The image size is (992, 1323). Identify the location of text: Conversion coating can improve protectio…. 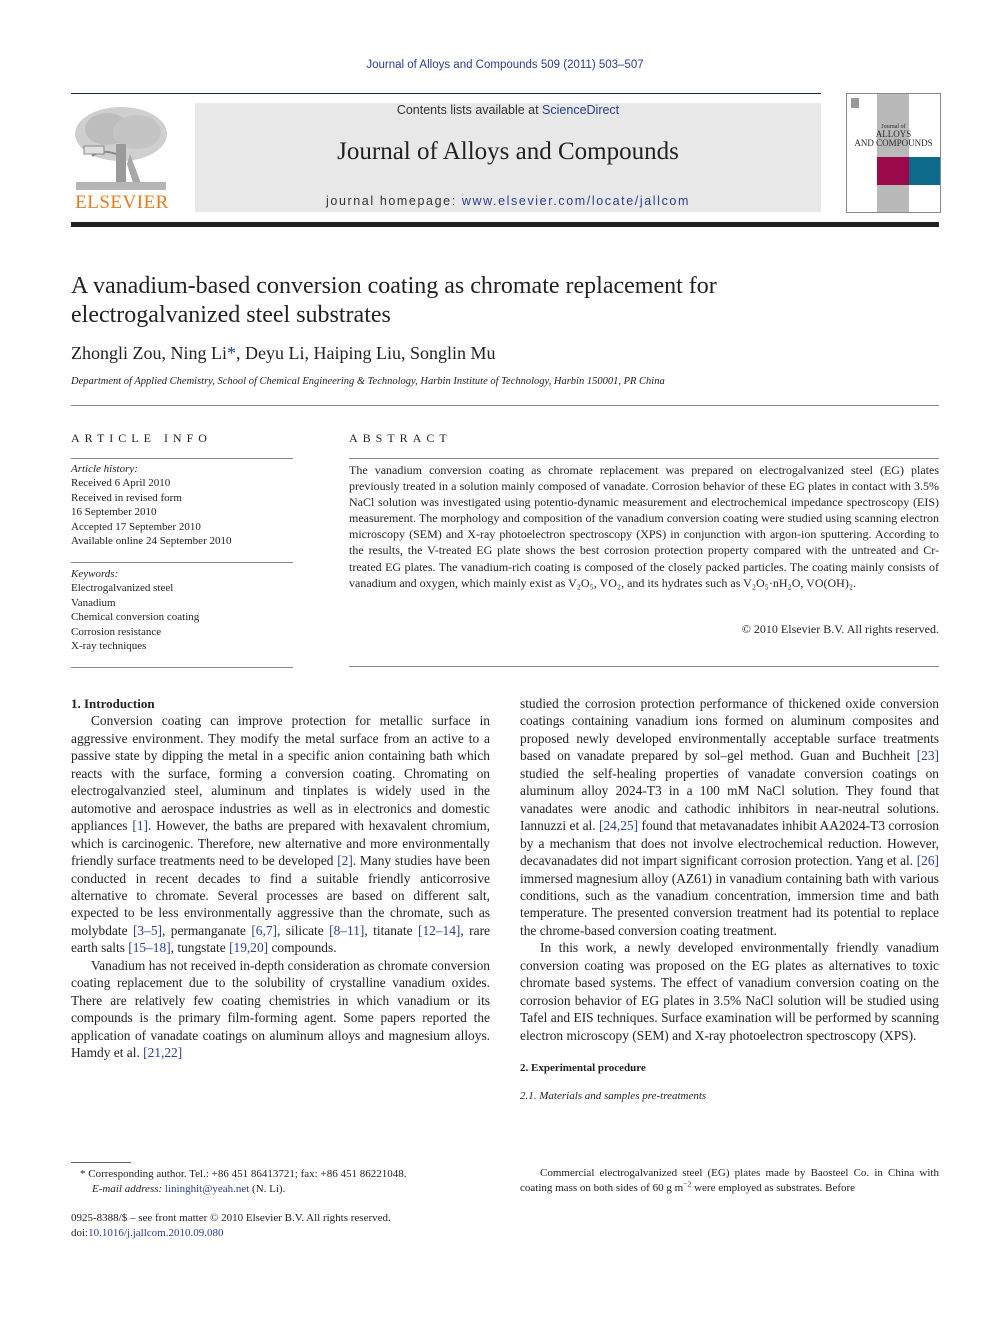
(280, 773).